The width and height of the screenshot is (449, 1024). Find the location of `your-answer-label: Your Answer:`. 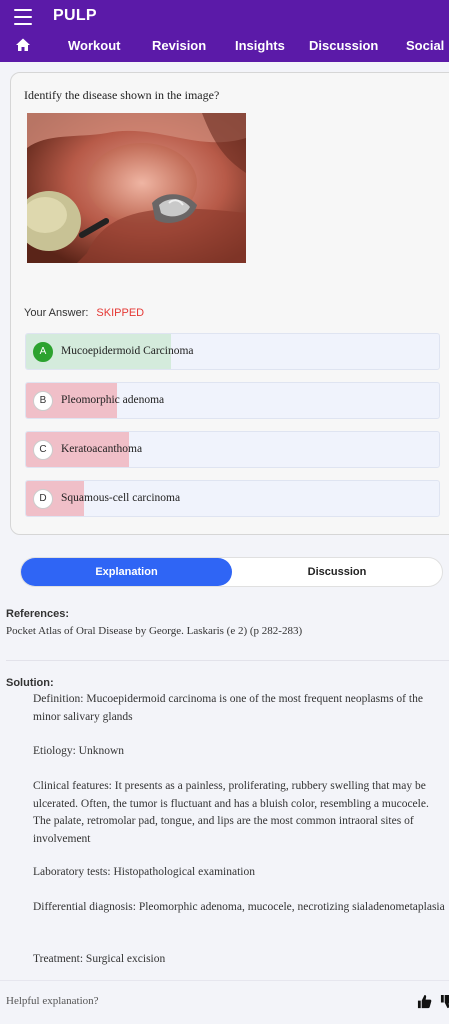

your-answer-label: Your Answer: is located at coordinates (56, 313).